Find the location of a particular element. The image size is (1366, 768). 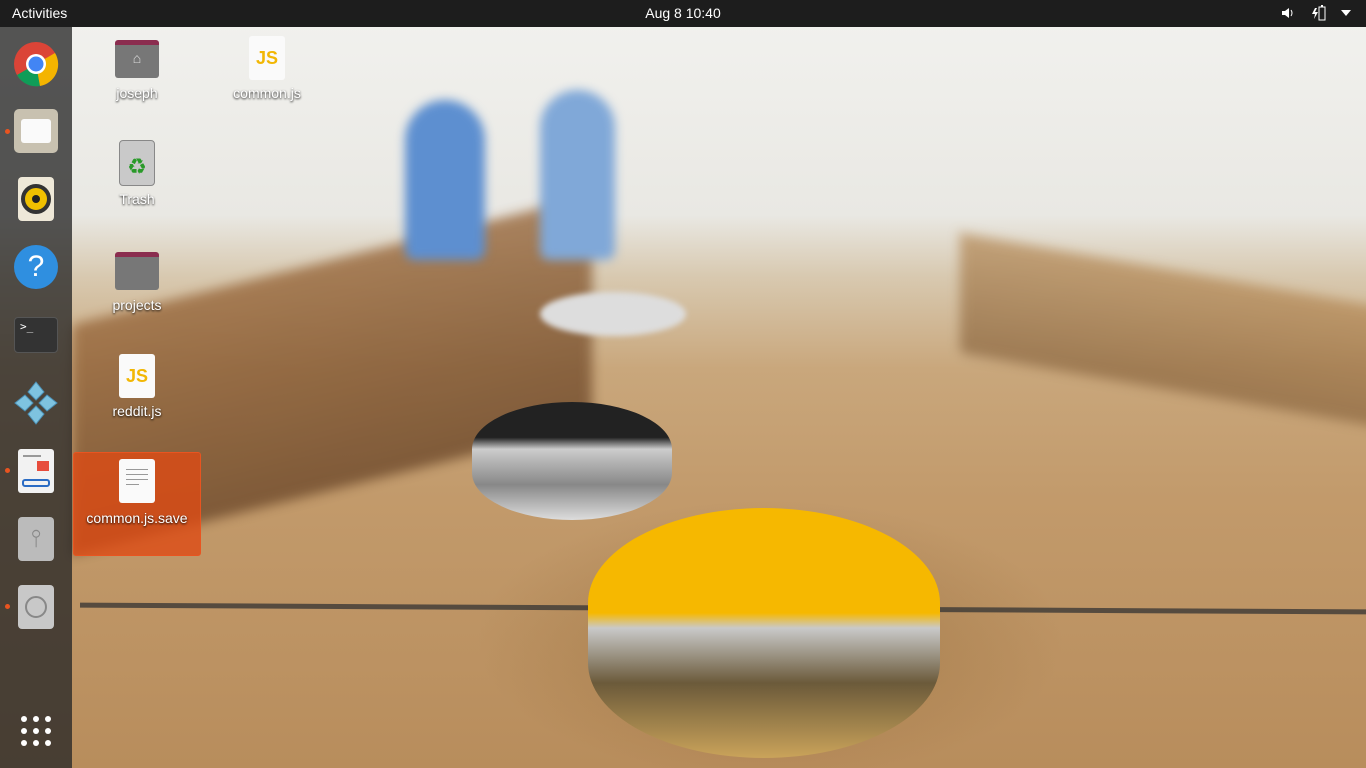

desktop-icon-common-js-save: common.js.save is located at coordinates (137, 504).